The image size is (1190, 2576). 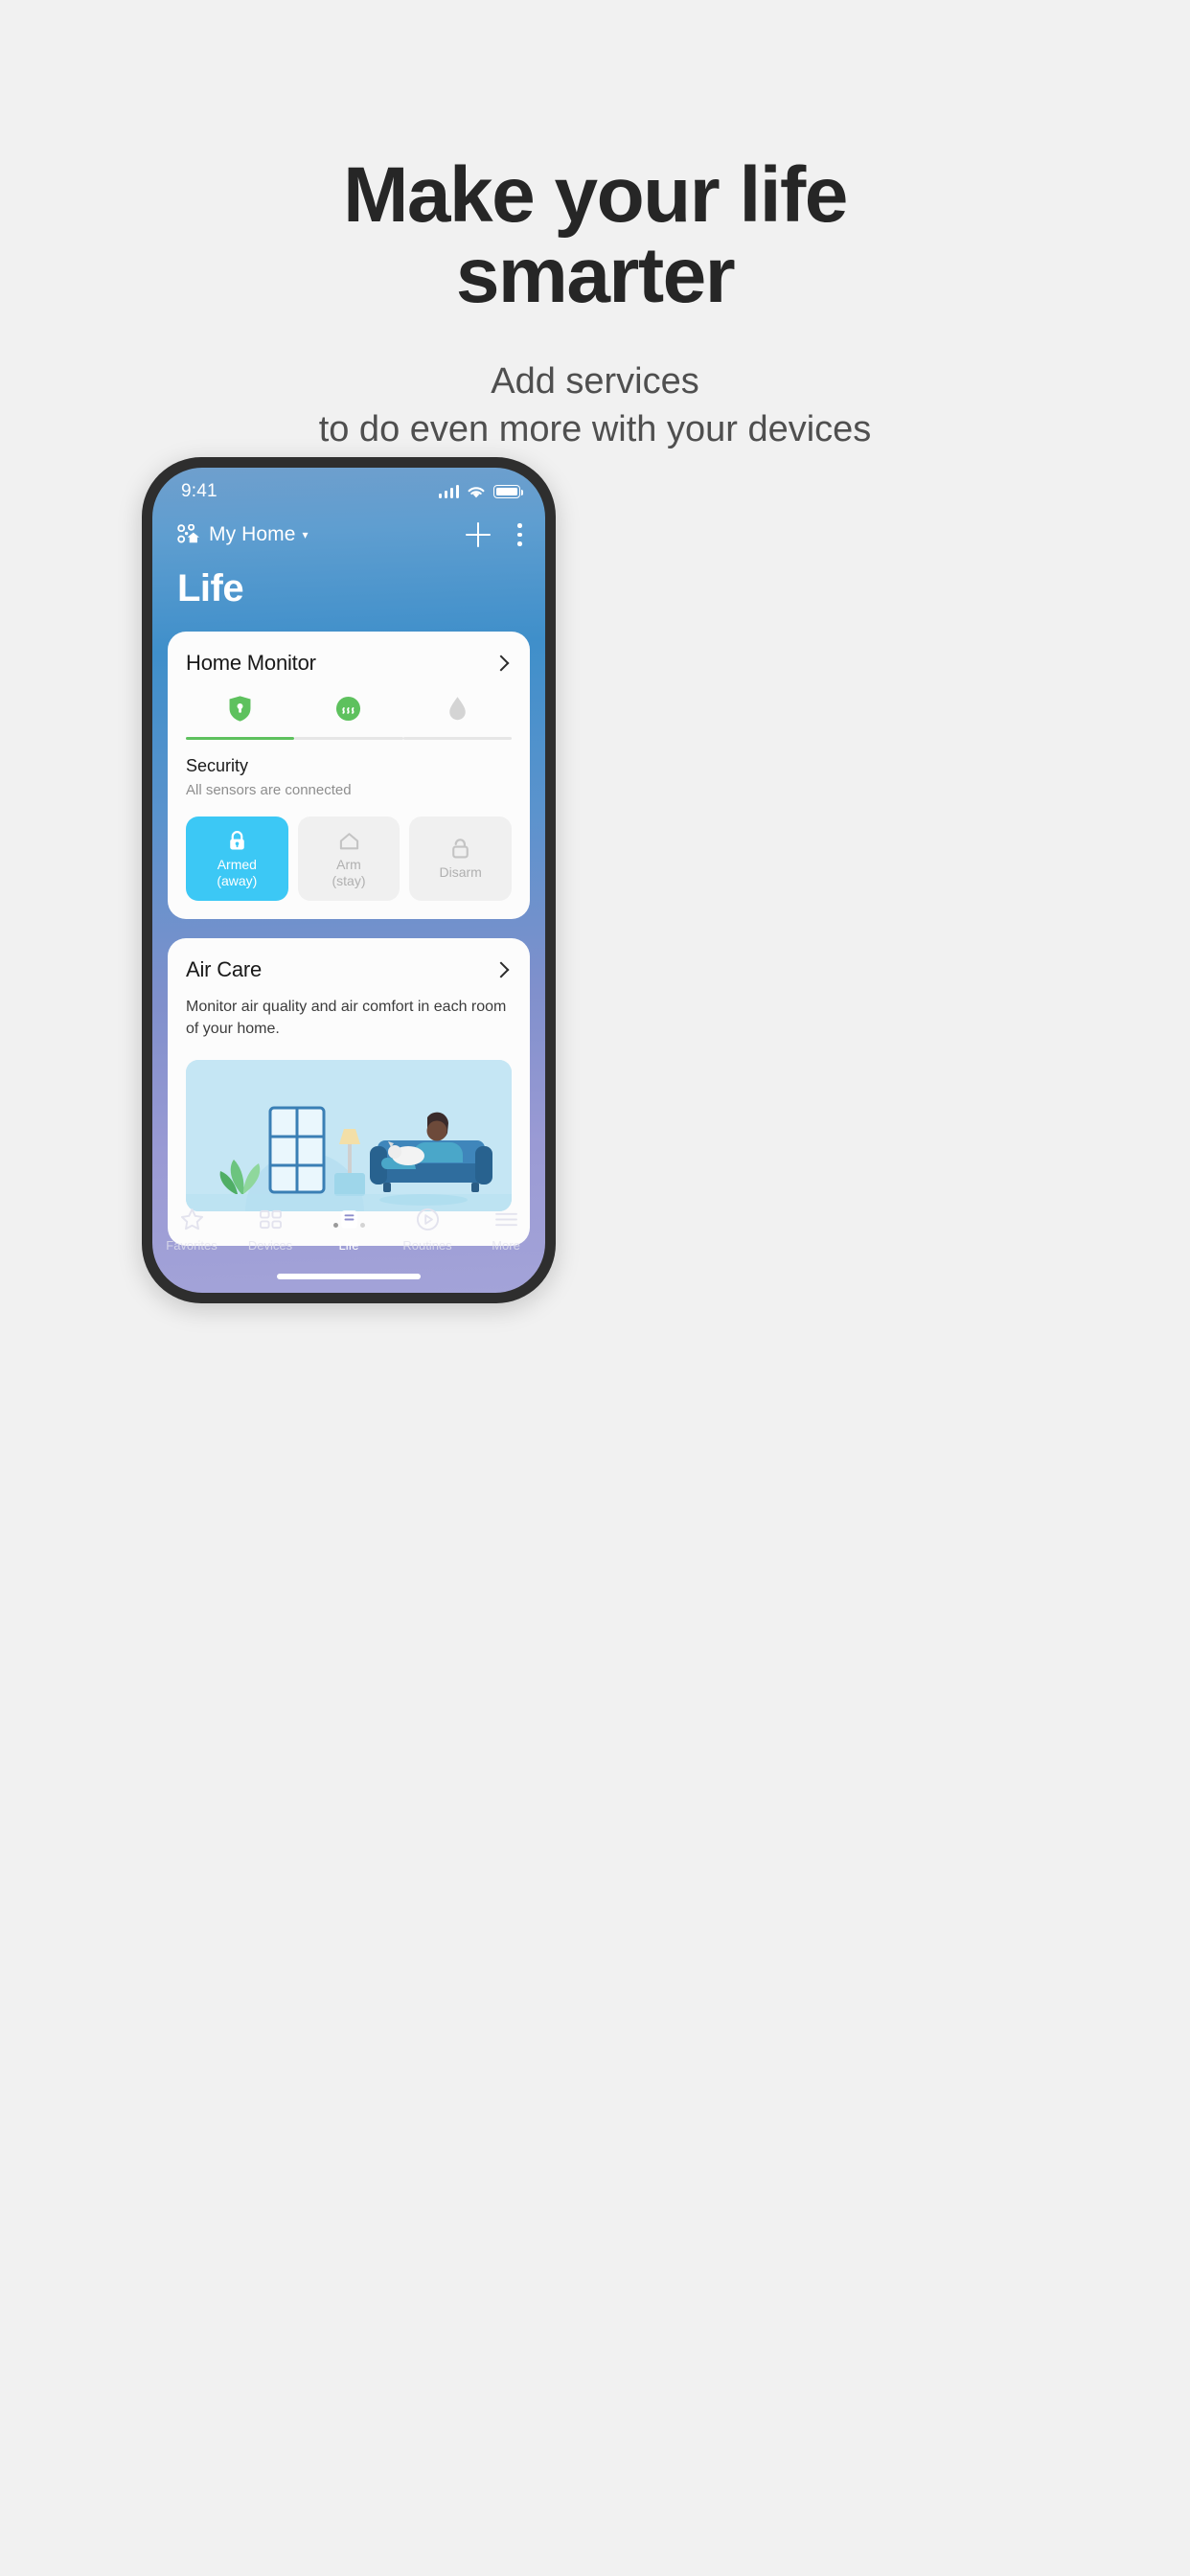 What do you see at coordinates (270, 1245) in the screenshot?
I see `nav-label-devices: Devices` at bounding box center [270, 1245].